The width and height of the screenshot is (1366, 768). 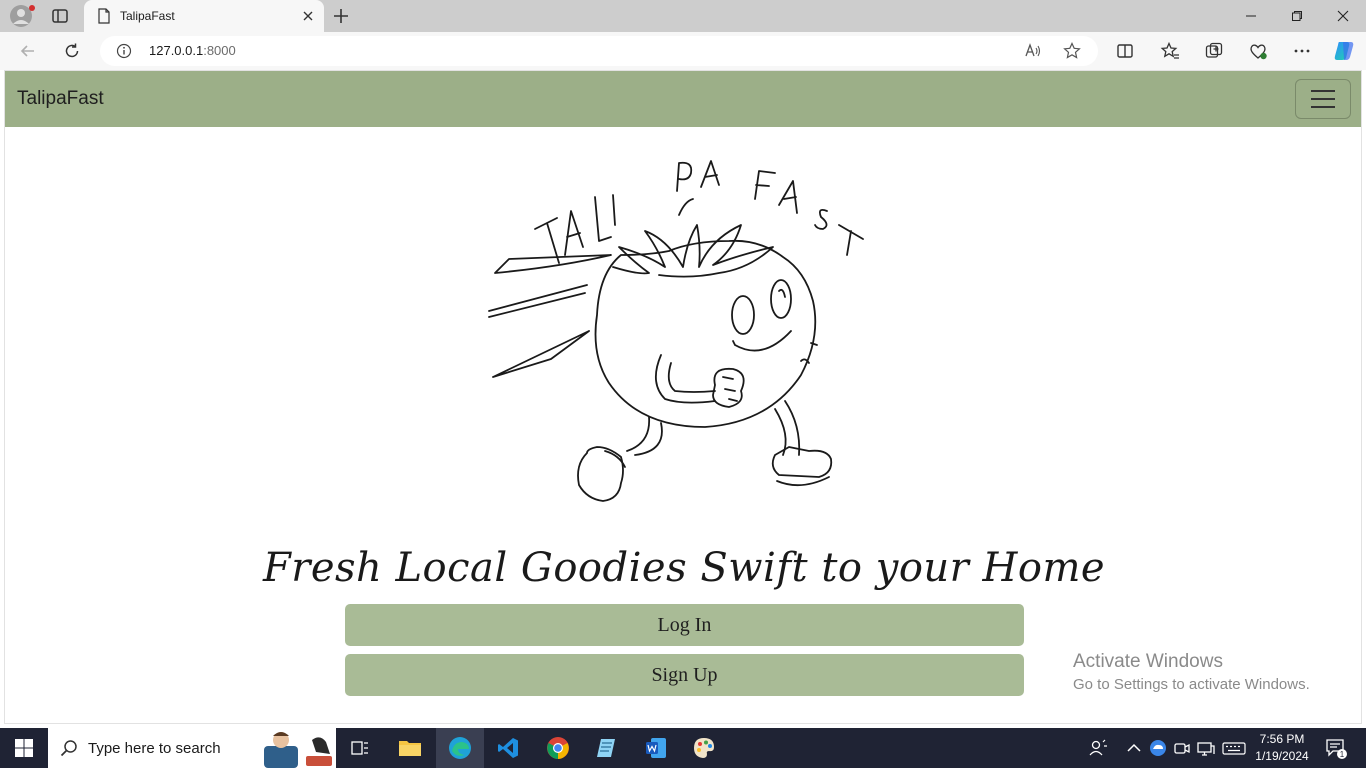 I want to click on back-arrow-icon, so click(x=28, y=51).